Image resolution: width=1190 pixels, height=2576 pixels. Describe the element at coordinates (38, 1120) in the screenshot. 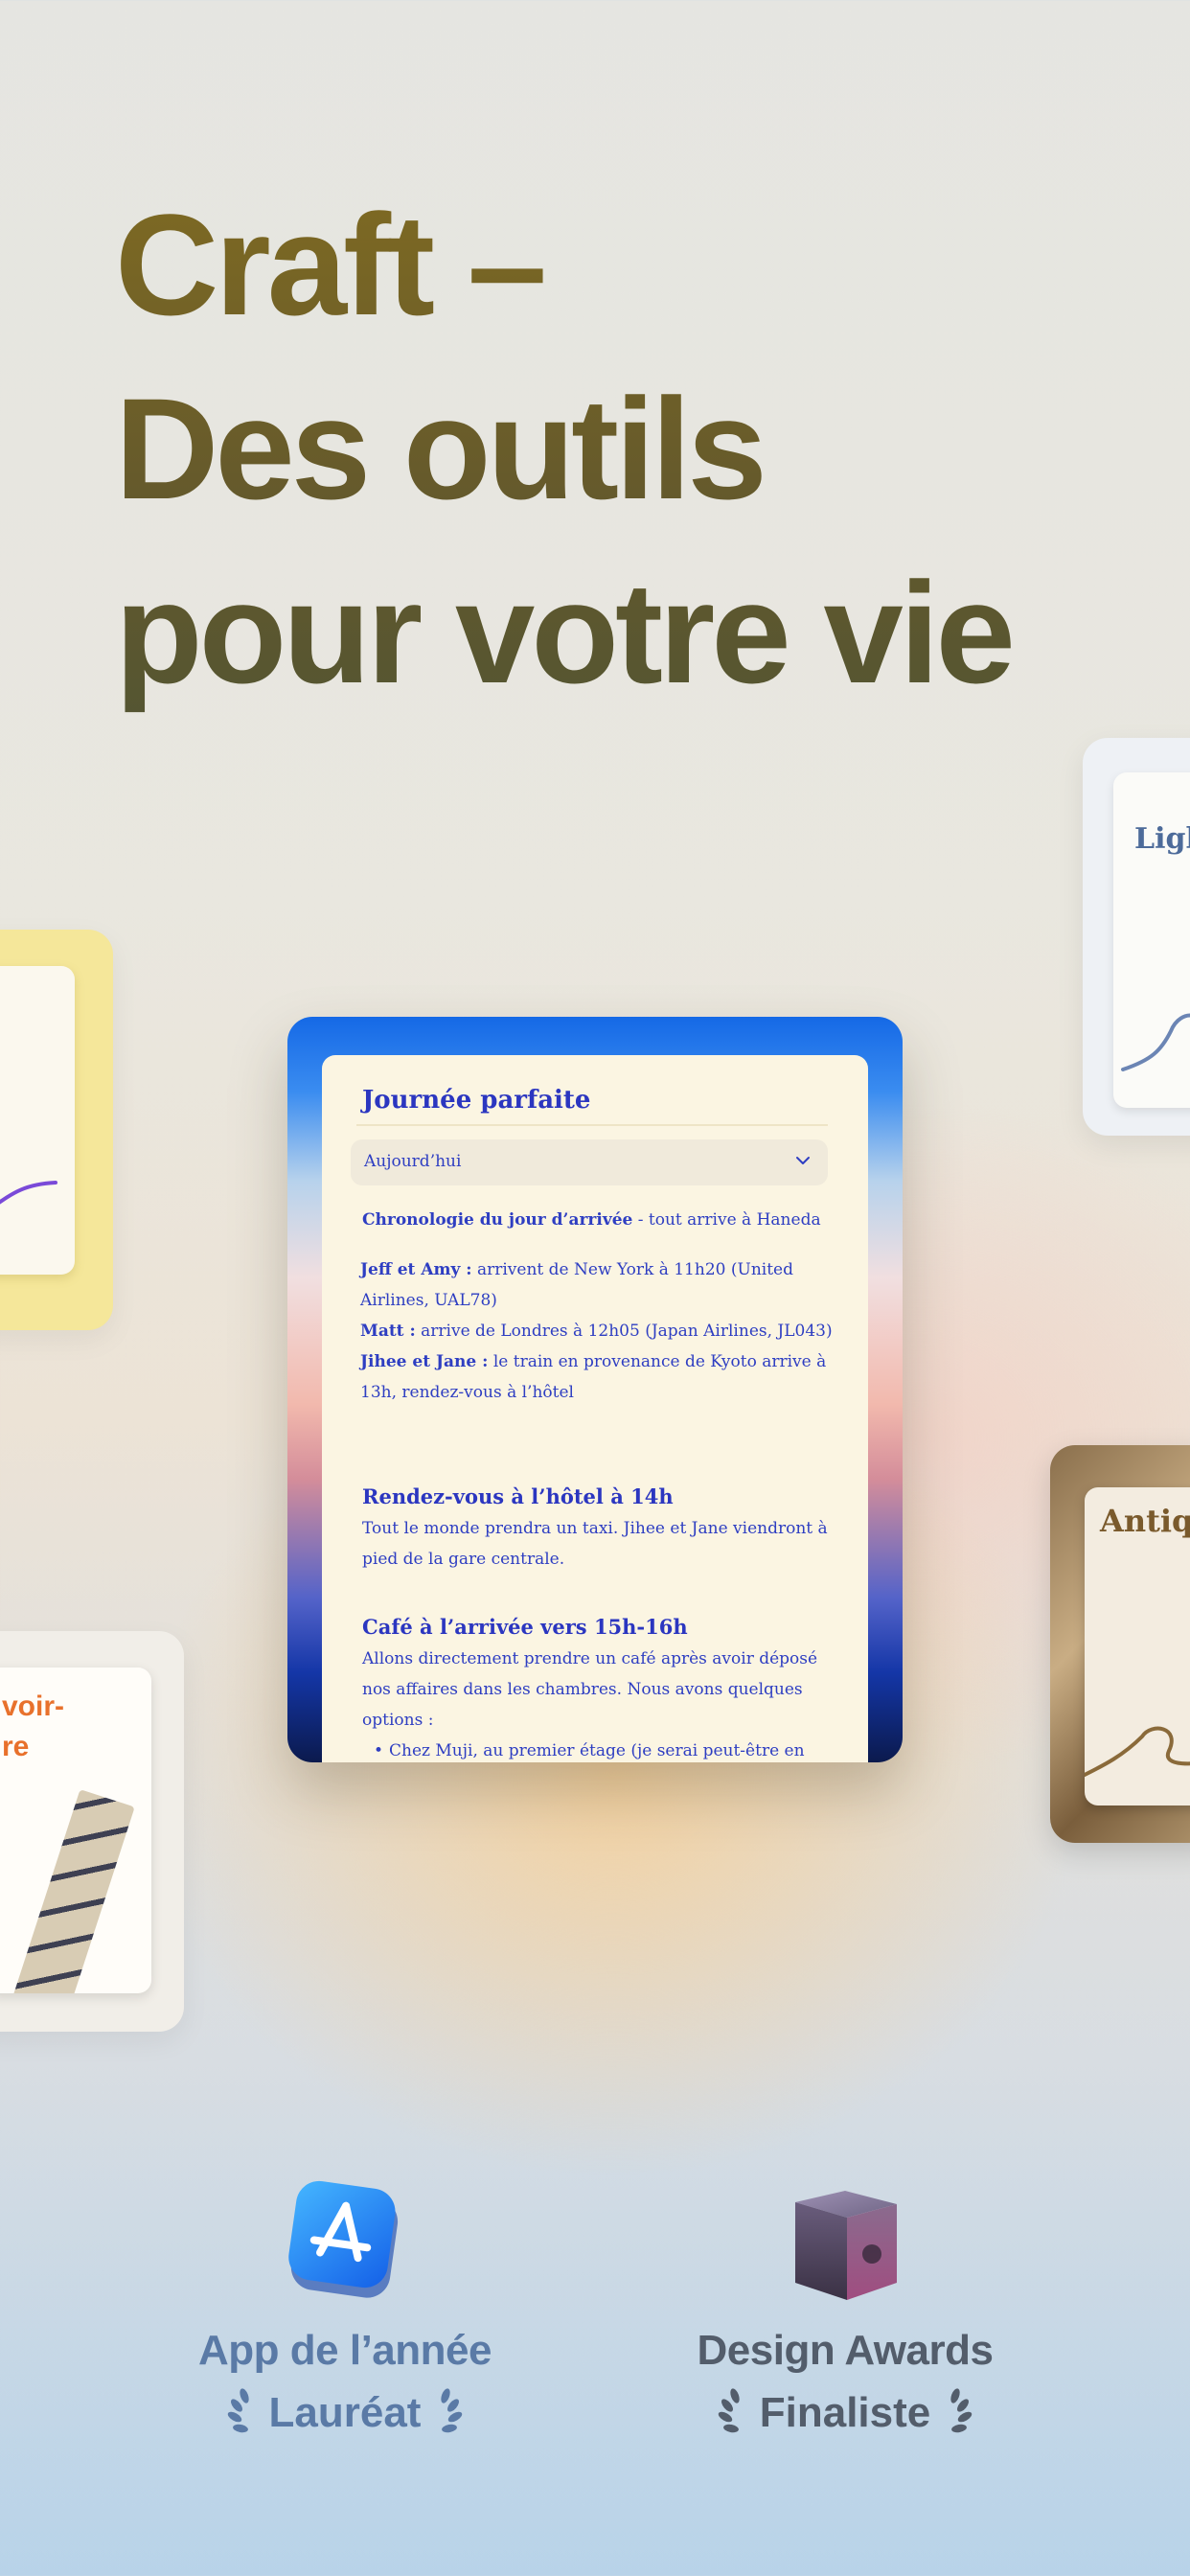

I see `yellow-doc-card-page` at that location.